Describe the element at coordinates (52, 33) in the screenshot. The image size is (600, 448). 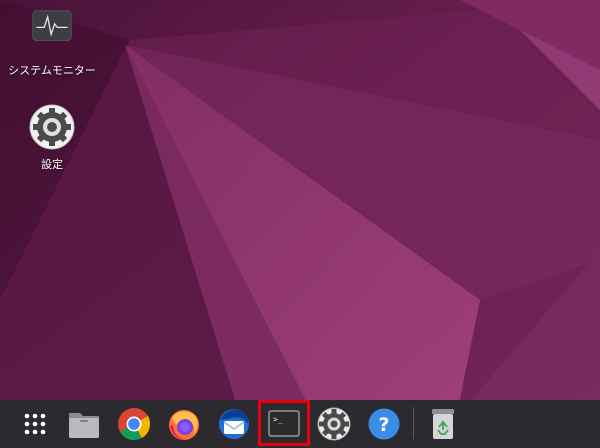
I see `system-monitor-icon` at that location.